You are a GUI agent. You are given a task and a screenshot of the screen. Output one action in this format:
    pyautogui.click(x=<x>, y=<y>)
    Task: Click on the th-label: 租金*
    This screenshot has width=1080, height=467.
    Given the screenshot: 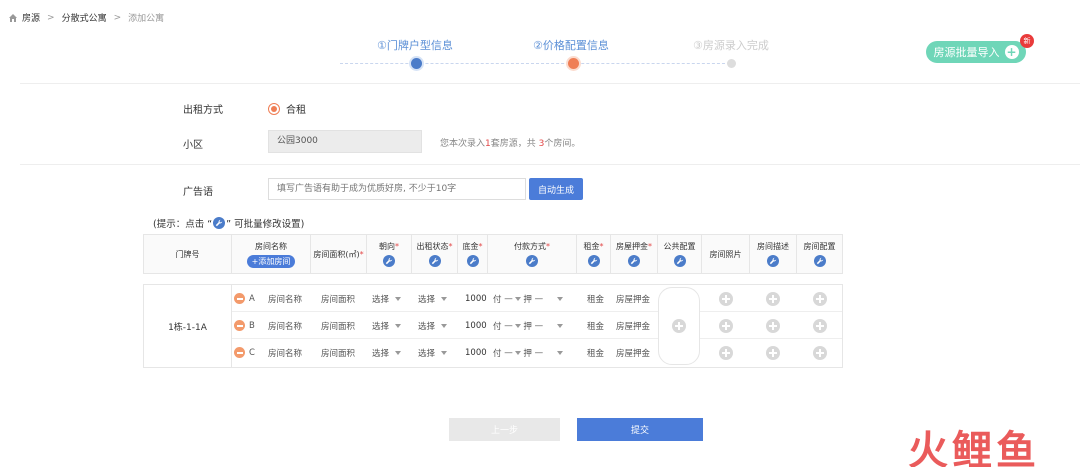 What is the action you would take?
    pyautogui.click(x=594, y=246)
    